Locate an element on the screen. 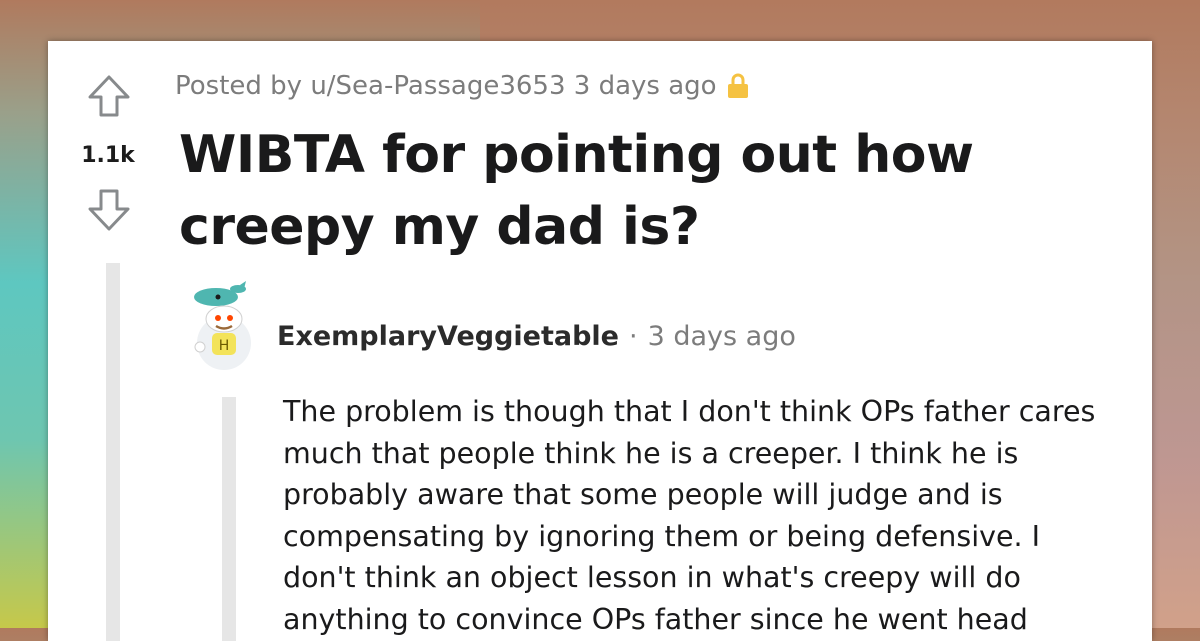  lock-icon is located at coordinates (737, 85).